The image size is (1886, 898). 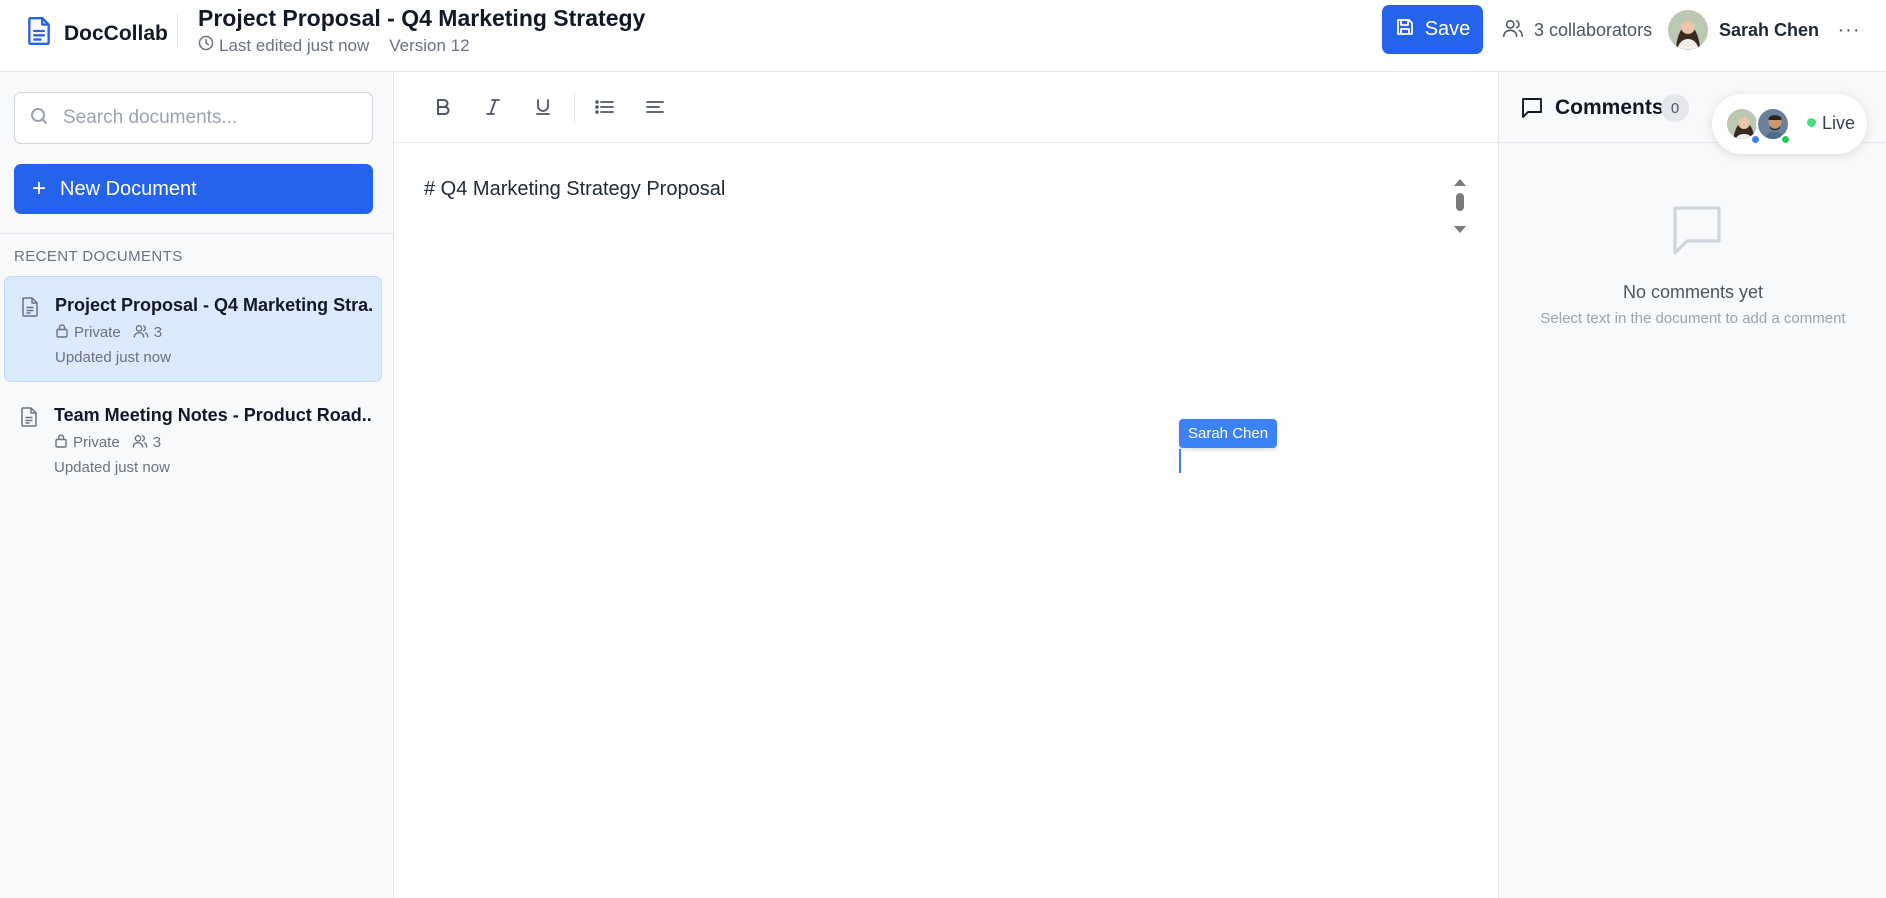 I want to click on list-icon, so click(x=605, y=109).